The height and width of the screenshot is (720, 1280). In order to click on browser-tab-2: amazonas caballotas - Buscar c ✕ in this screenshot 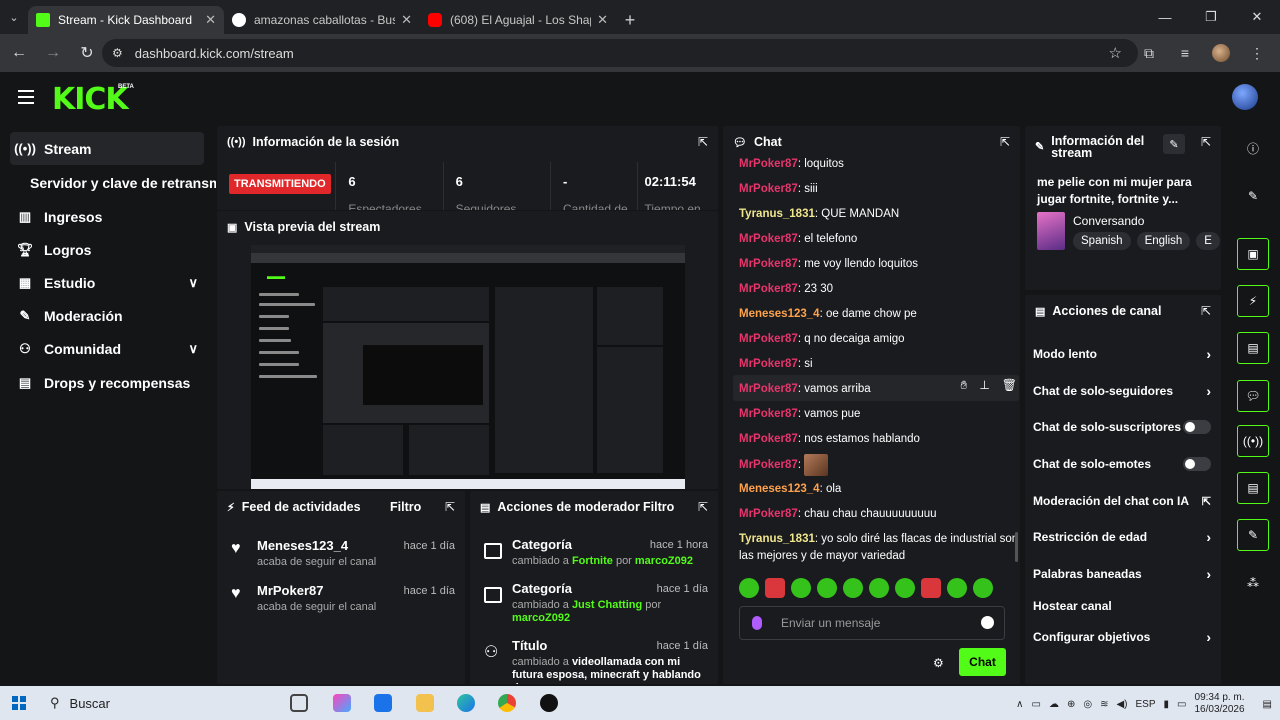, I will do `click(322, 20)`.